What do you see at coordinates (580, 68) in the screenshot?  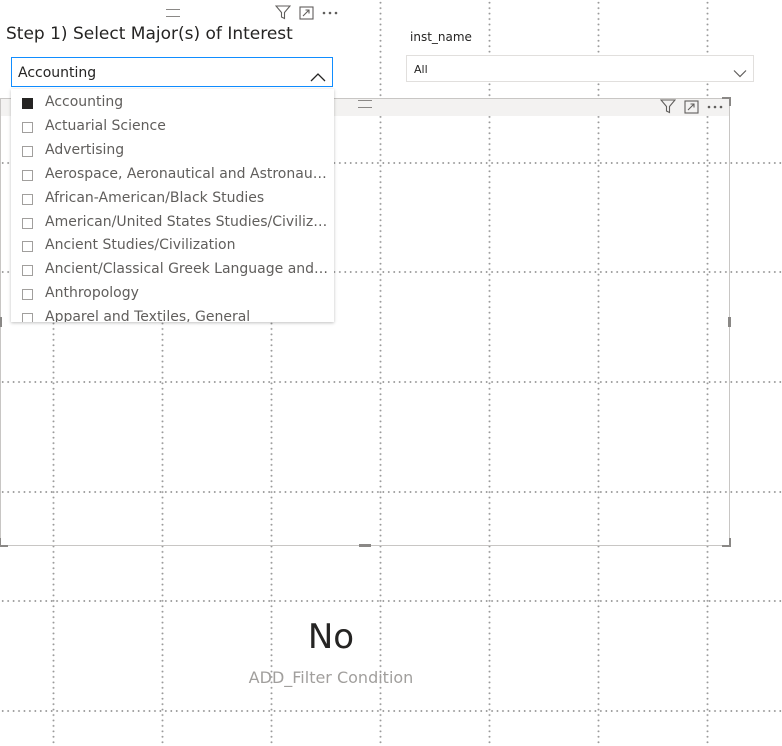 I see `inst-dropdown: All` at bounding box center [580, 68].